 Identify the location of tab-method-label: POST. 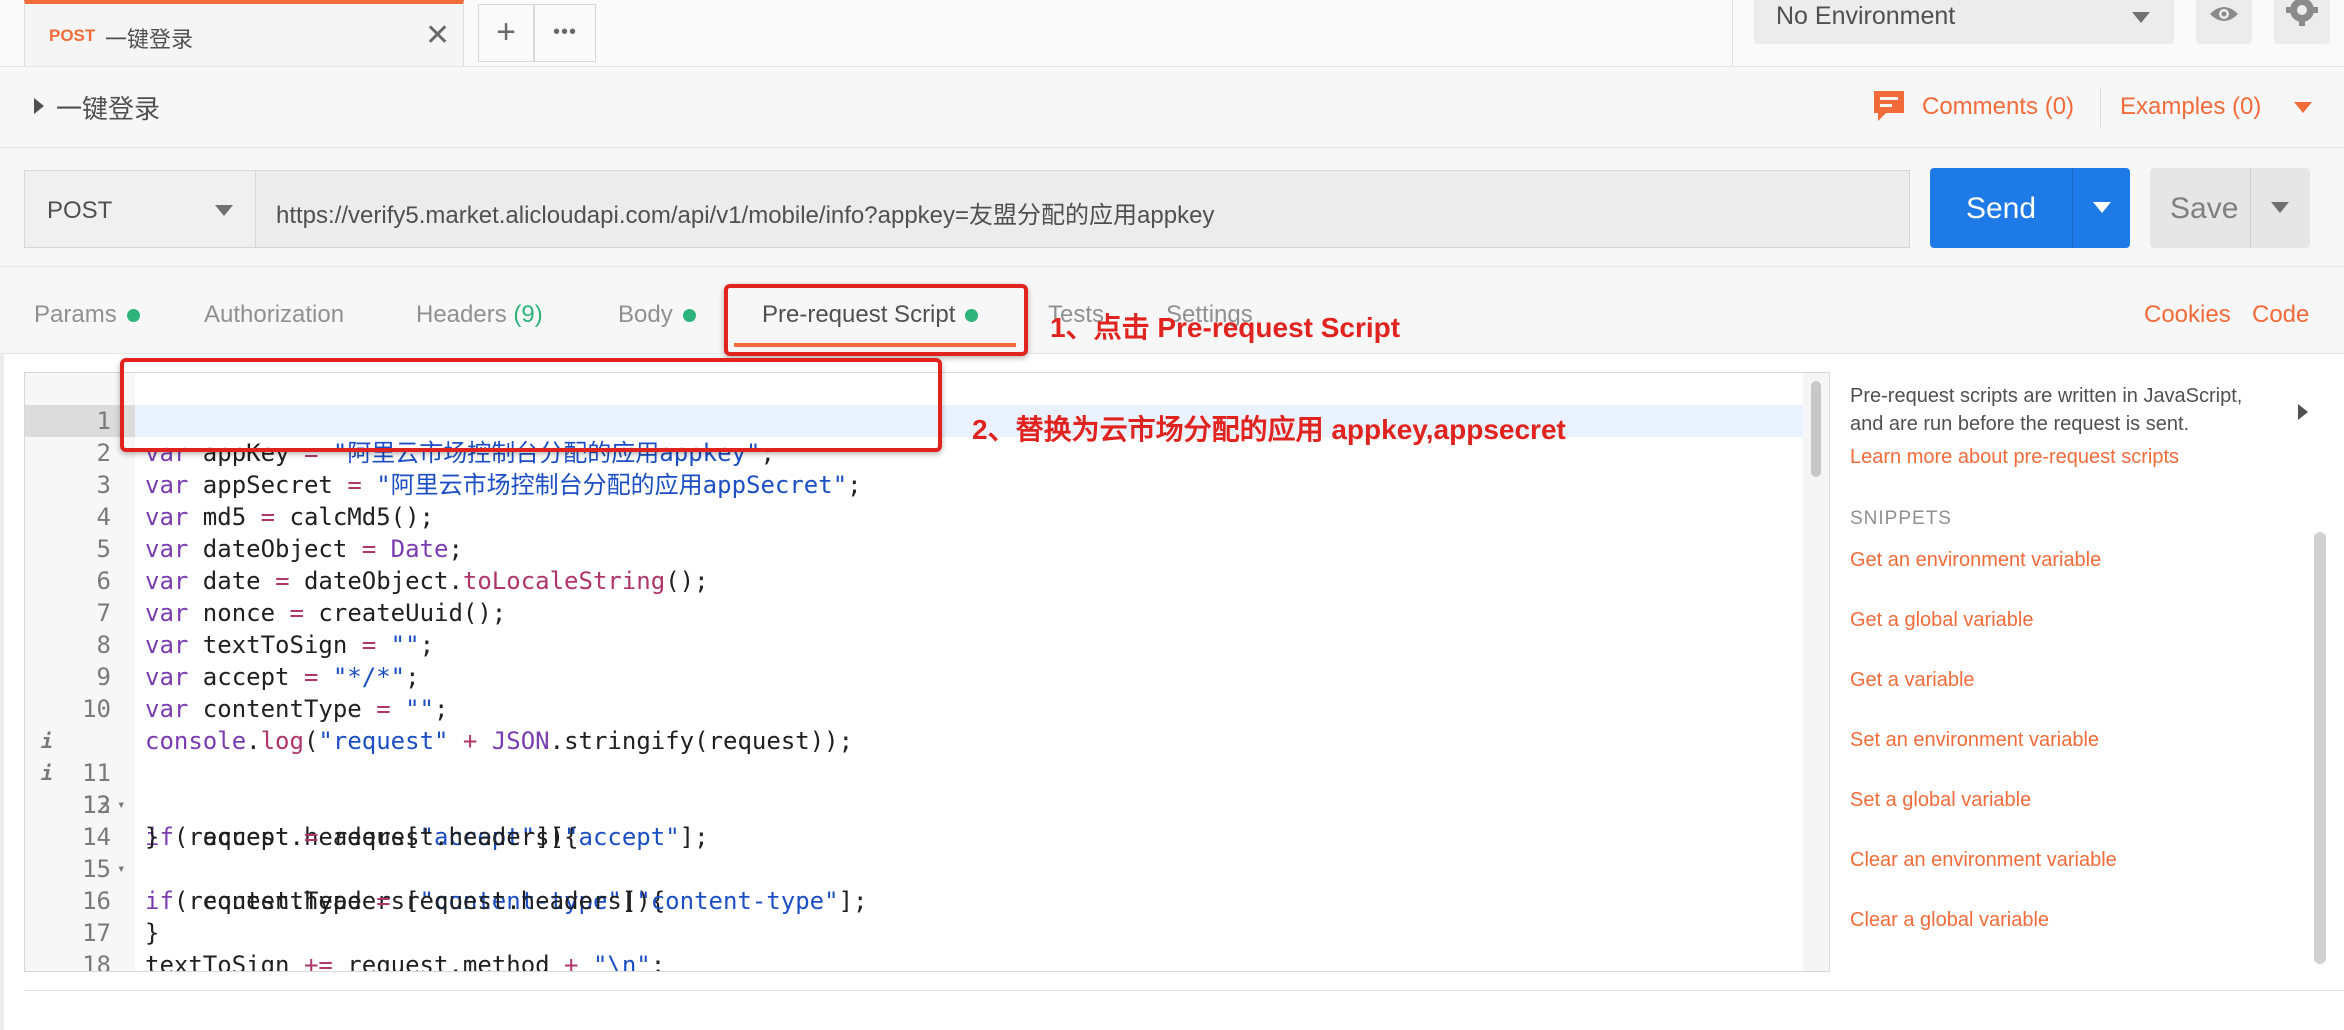
(72, 35).